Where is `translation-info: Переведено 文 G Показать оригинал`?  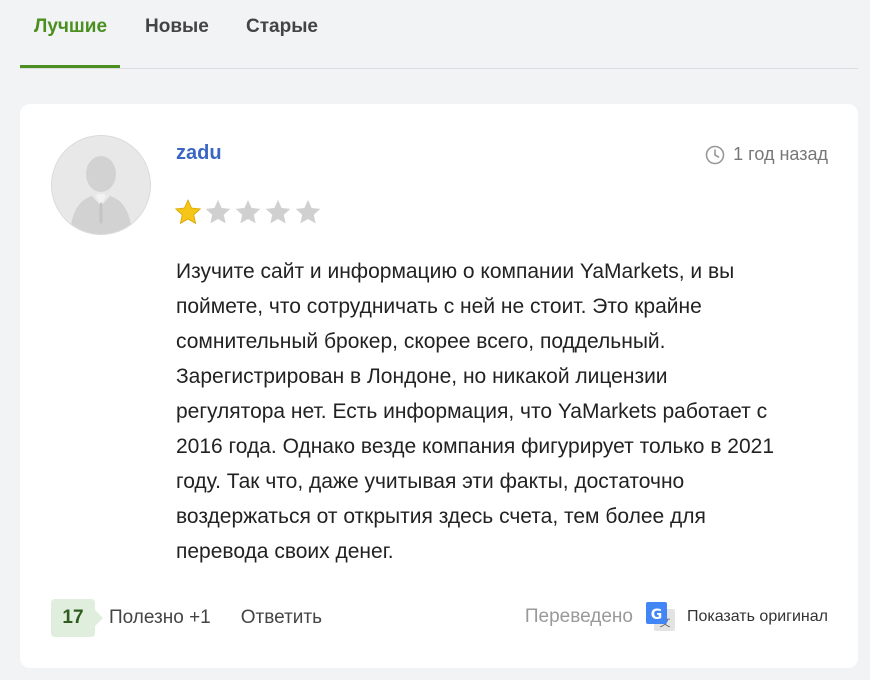 translation-info: Переведено 文 G Показать оригинал is located at coordinates (676, 617).